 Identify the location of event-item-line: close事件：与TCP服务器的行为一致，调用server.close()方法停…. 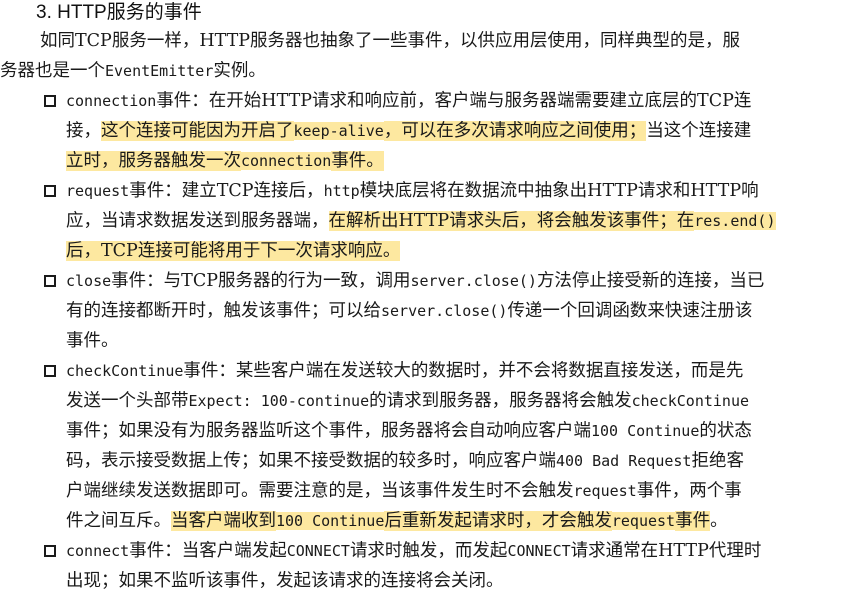
(415, 281).